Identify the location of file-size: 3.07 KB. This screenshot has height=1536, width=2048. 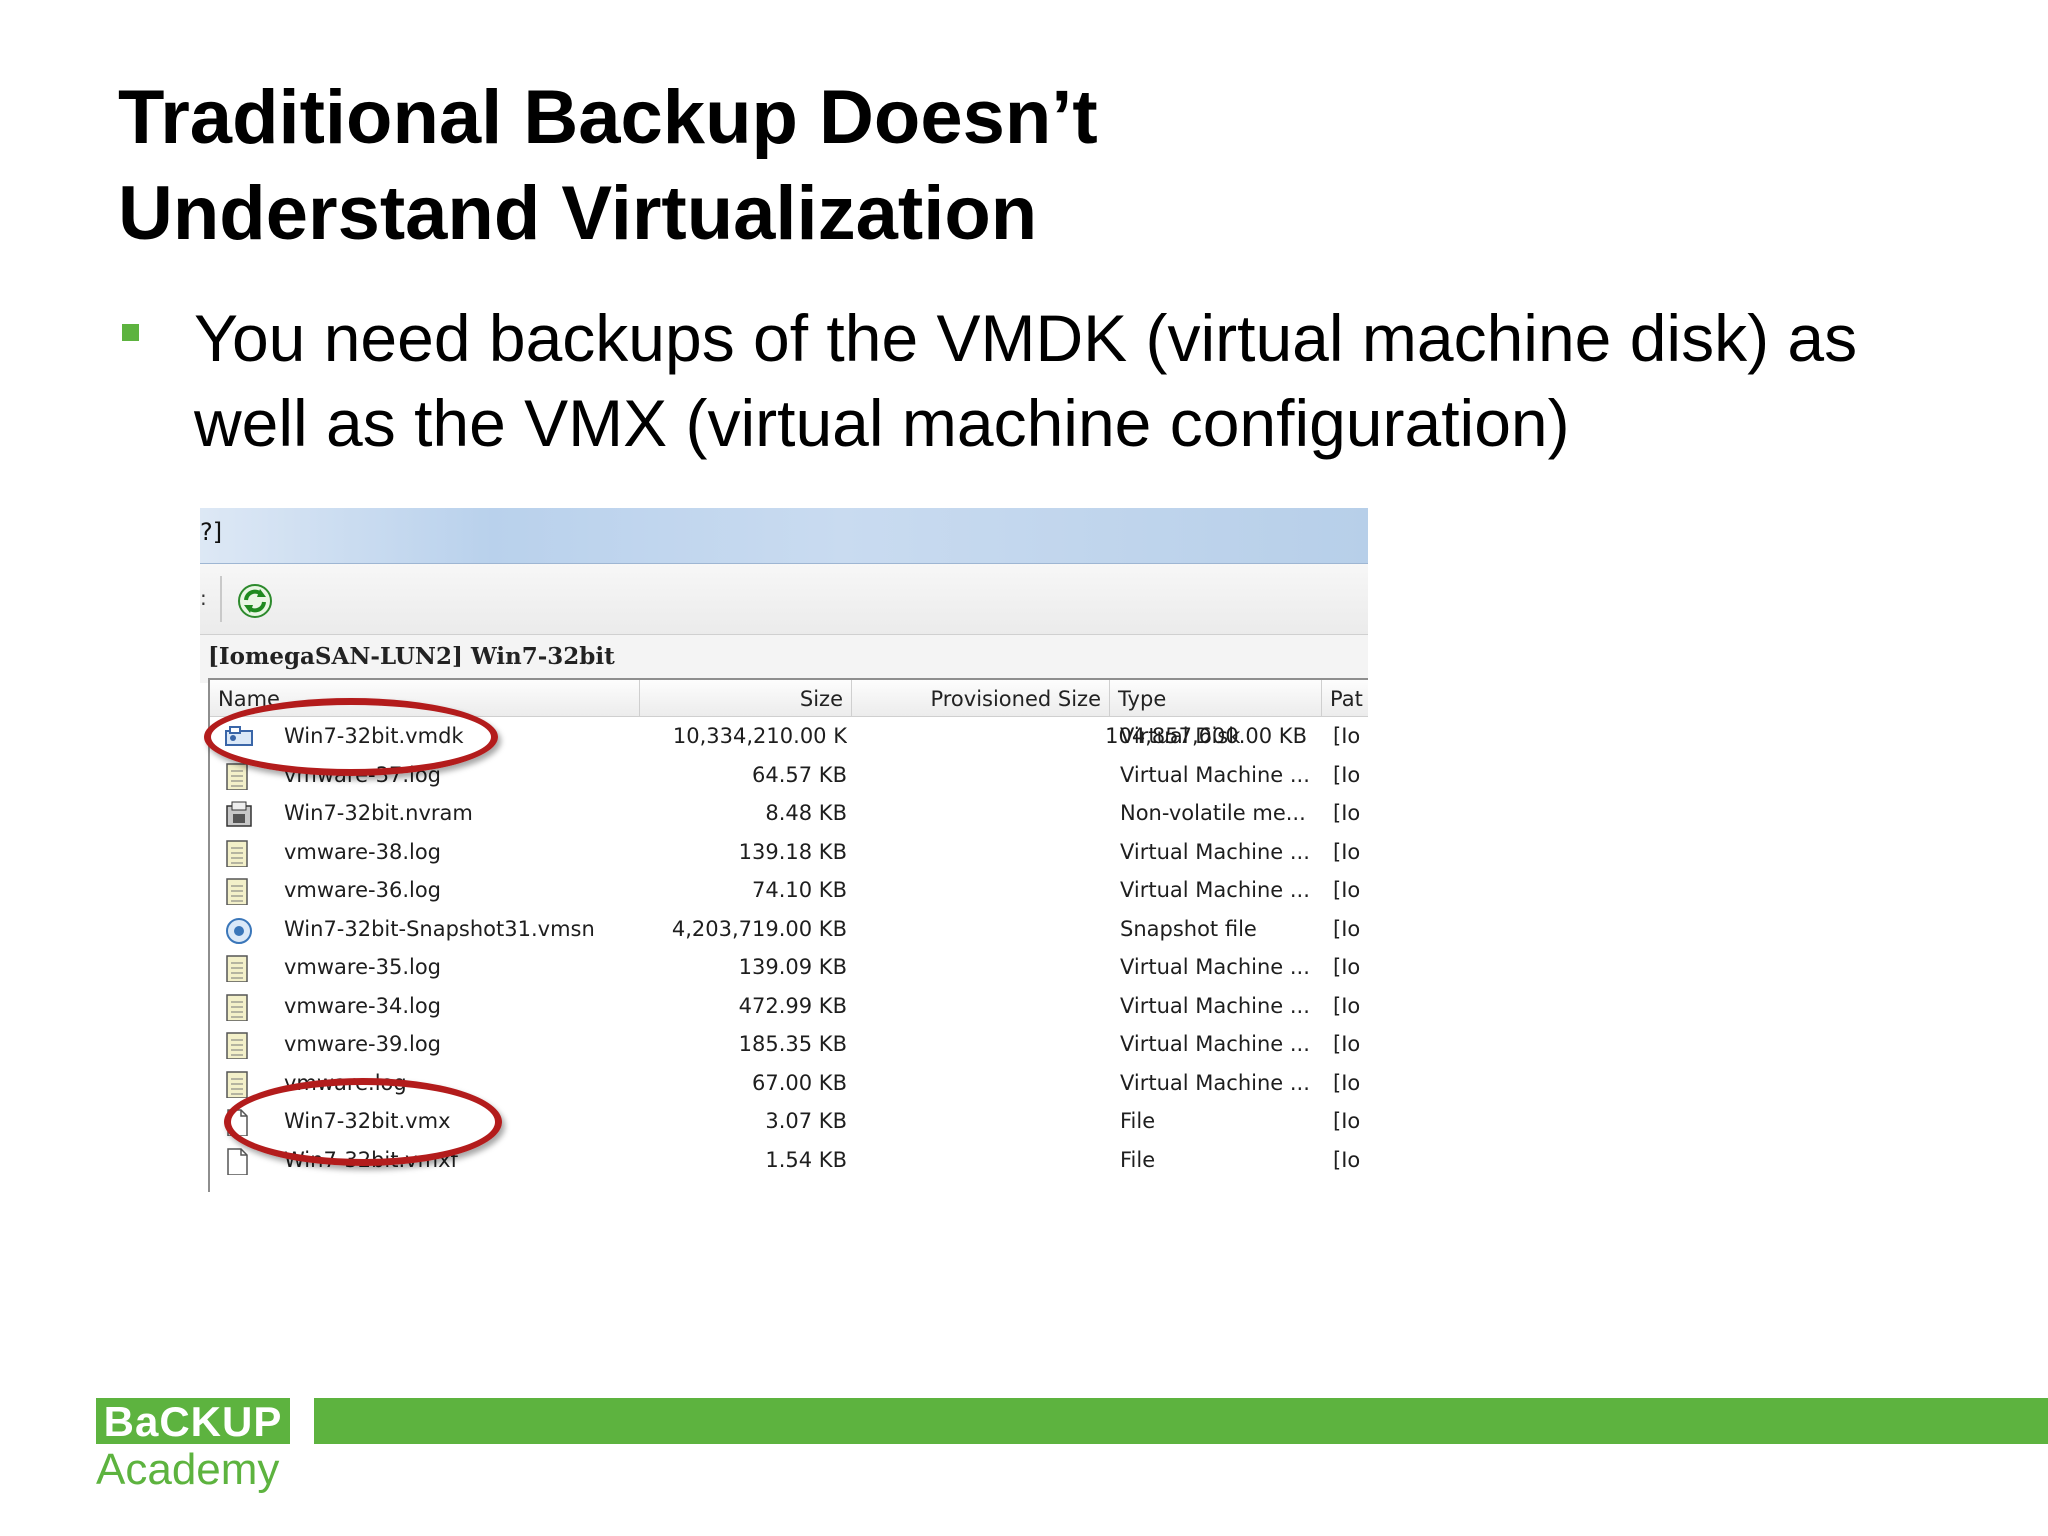
(806, 1121).